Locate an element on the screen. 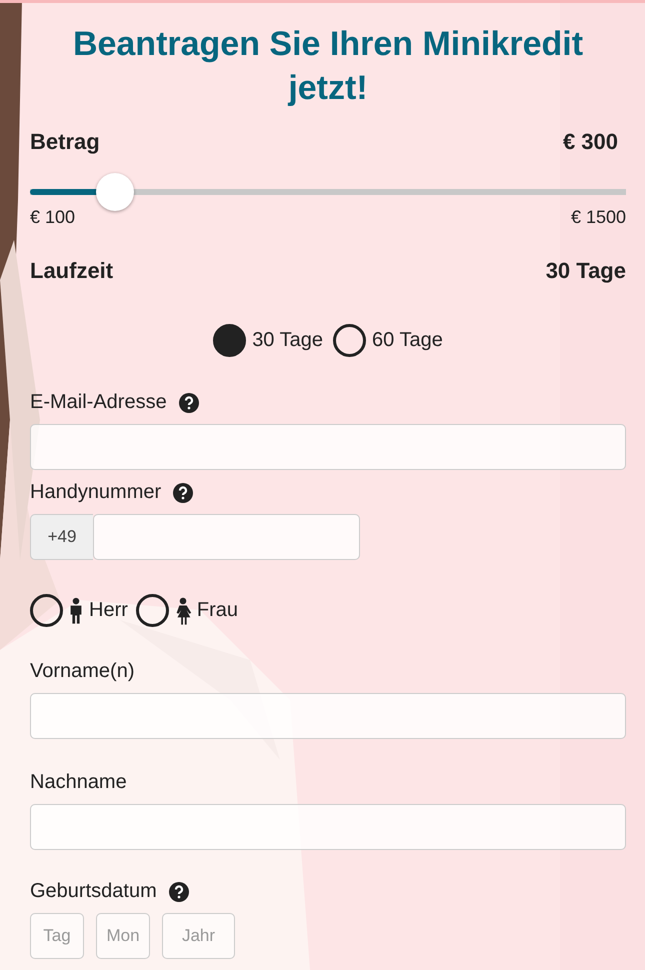 The image size is (645, 970). country-code: +49 is located at coordinates (61, 537).